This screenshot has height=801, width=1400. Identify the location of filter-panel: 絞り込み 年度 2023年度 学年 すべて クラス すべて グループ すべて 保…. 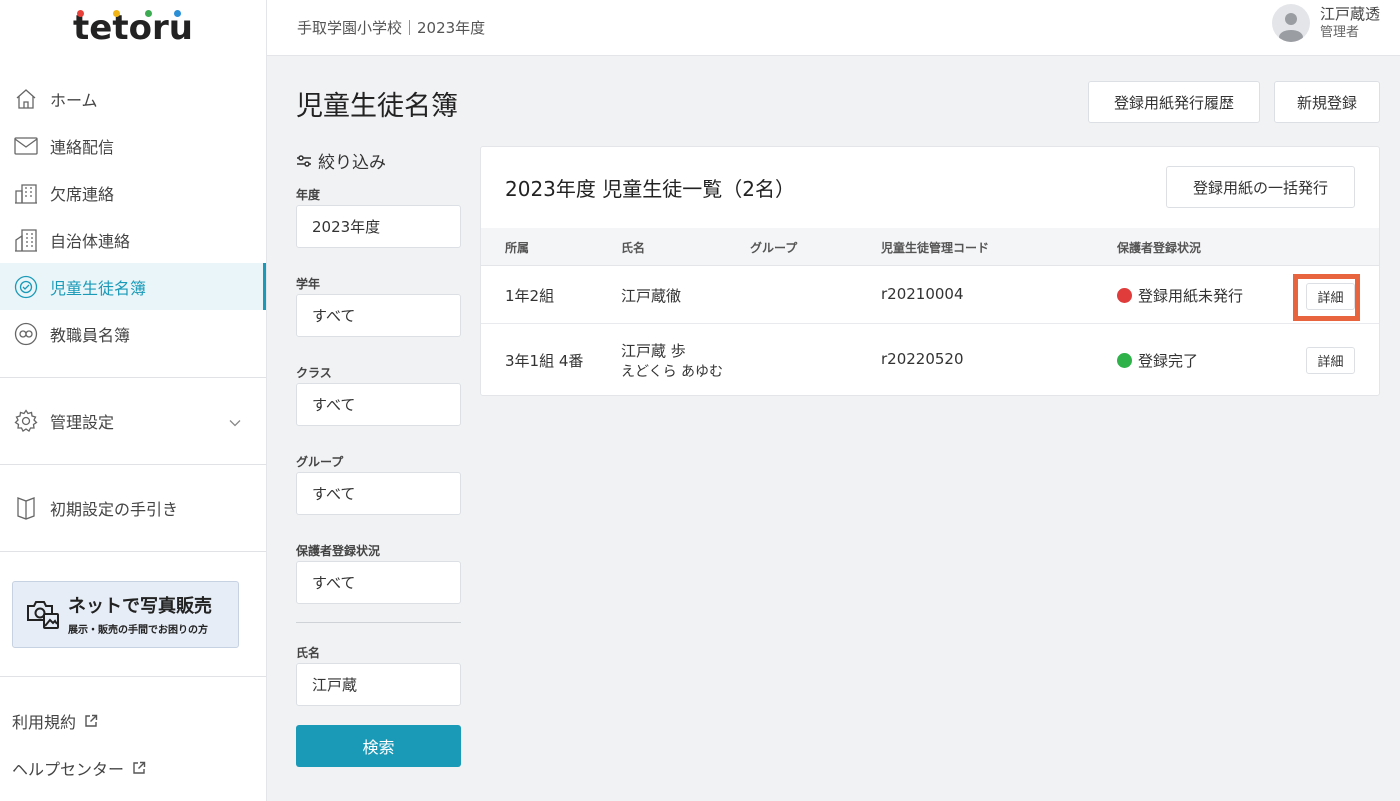
(378, 457).